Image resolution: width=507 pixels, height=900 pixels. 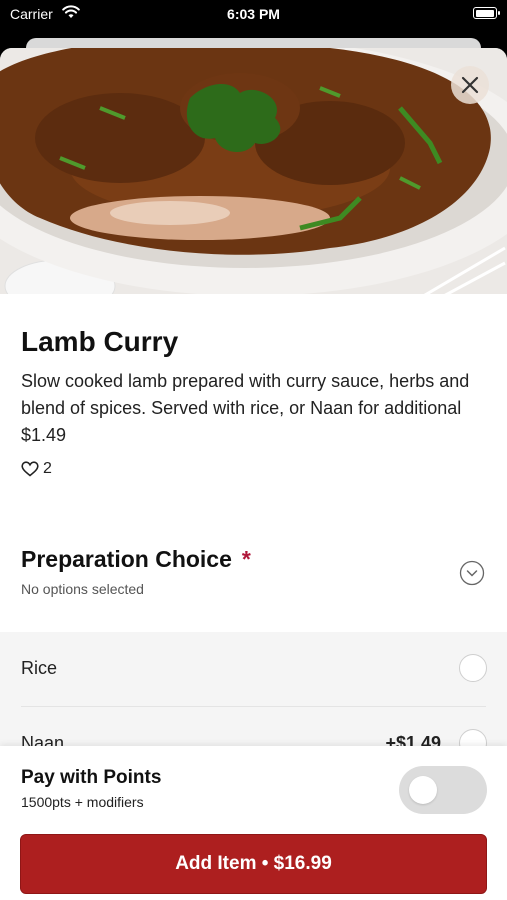 What do you see at coordinates (30, 469) in the screenshot?
I see `heart-icon` at bounding box center [30, 469].